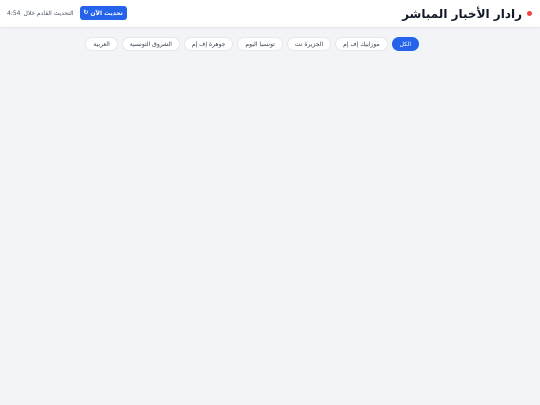 The height and width of the screenshot is (405, 540). What do you see at coordinates (309, 44) in the screenshot?
I see `filter-chip-aljazeera: الجزيرة نت` at bounding box center [309, 44].